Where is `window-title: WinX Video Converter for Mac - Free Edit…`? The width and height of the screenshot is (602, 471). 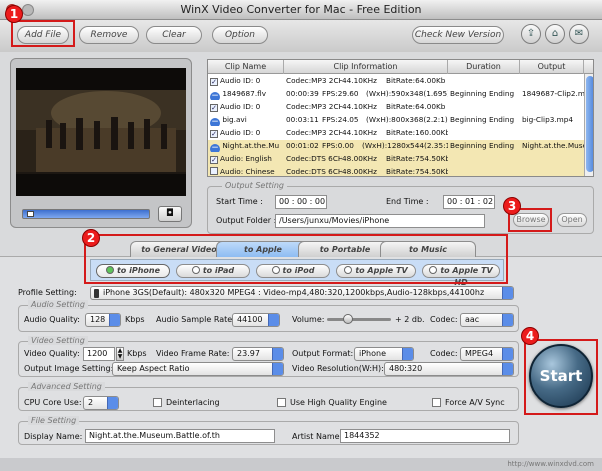
window-title: WinX Video Converter for Mac - Free Edit… is located at coordinates (301, 9).